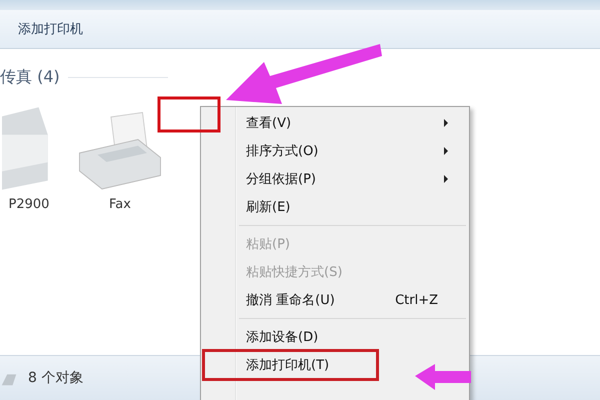  What do you see at coordinates (335, 179) in the screenshot?
I see `menu-item: 分组依据(P)` at bounding box center [335, 179].